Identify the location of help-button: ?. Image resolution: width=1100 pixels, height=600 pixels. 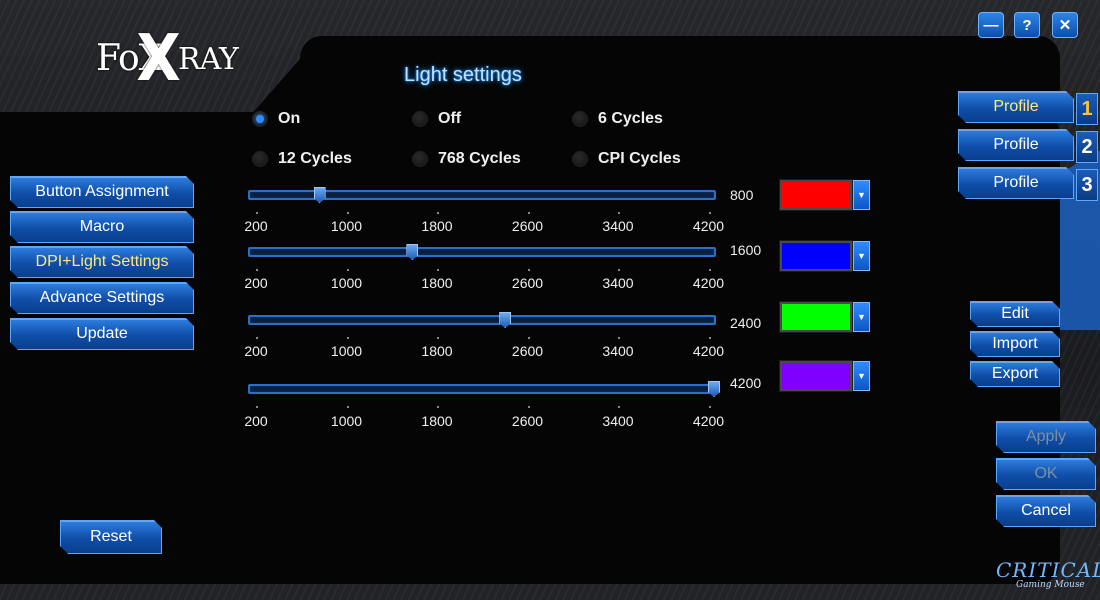
(1027, 25).